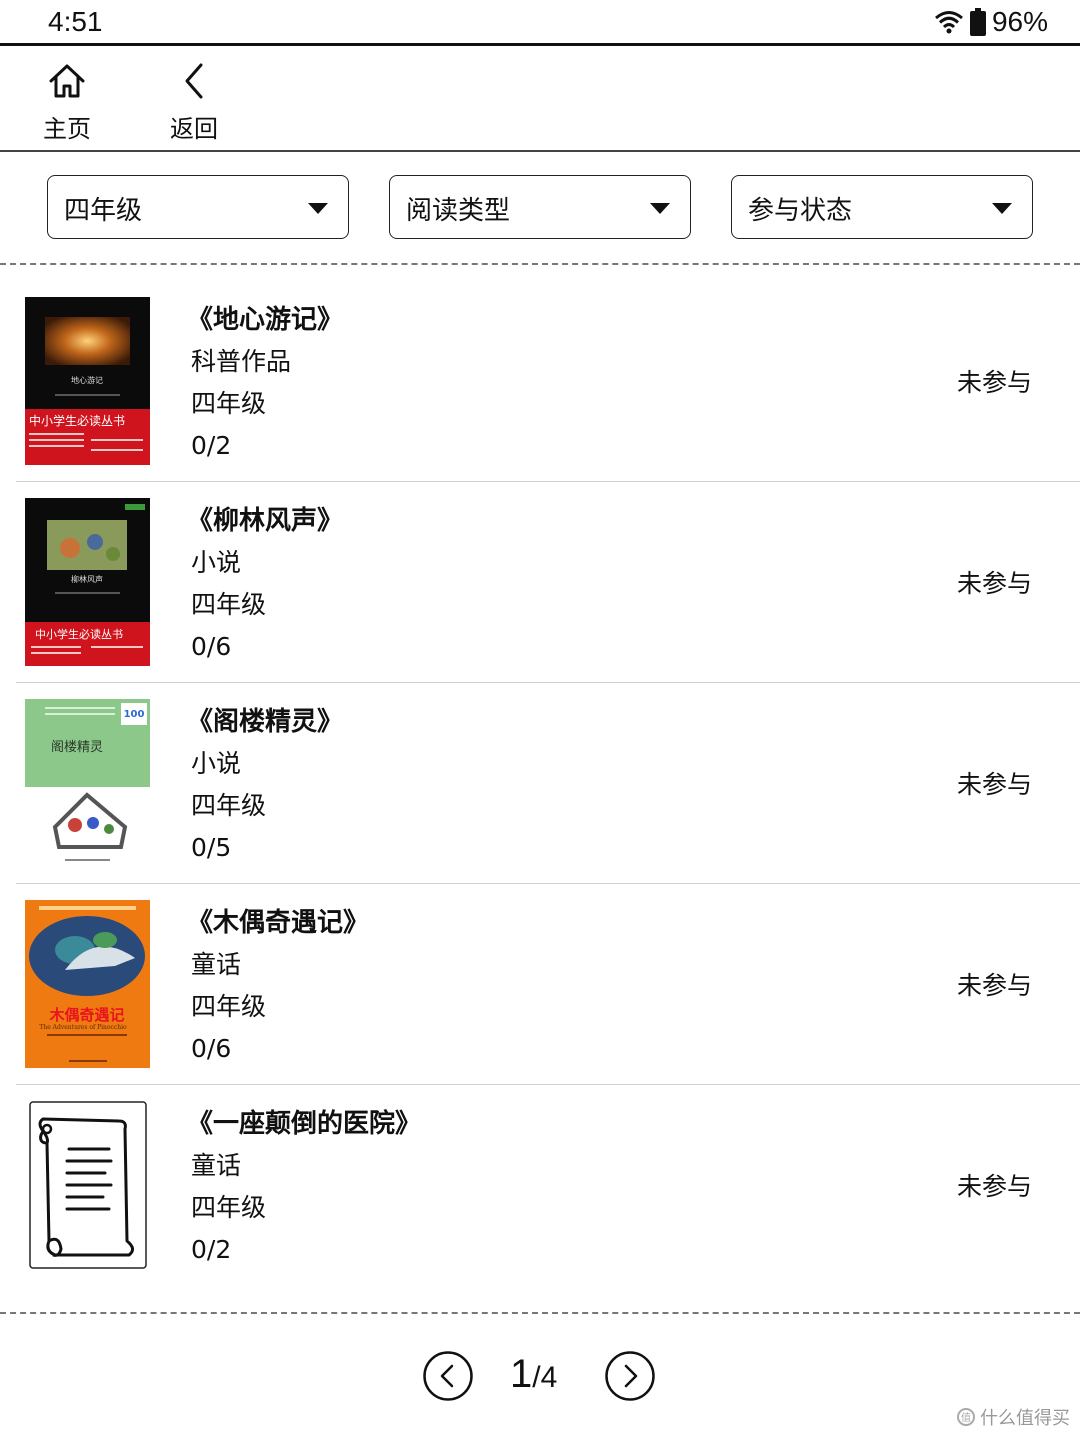 The width and height of the screenshot is (1080, 1440). I want to click on watermark-text: 什么值得买, so click(1025, 1418).